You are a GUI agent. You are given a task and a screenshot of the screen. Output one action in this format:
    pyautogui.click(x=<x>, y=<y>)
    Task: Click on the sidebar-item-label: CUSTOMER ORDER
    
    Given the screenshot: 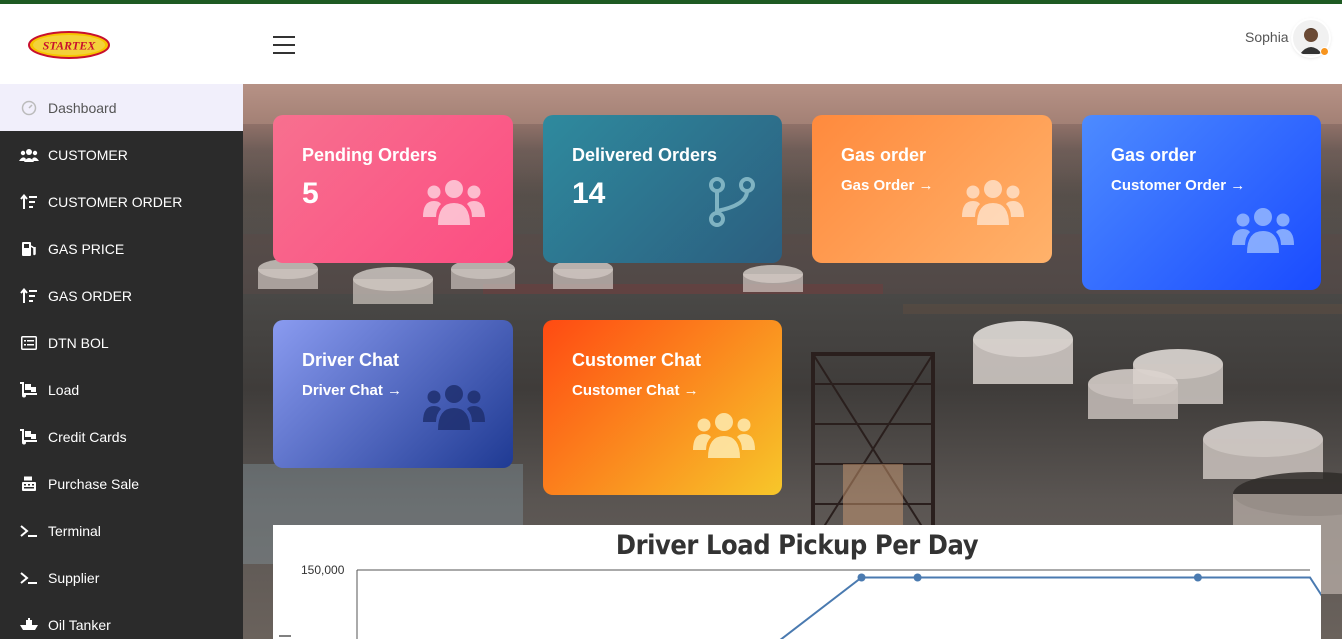 What is the action you would take?
    pyautogui.click(x=115, y=201)
    